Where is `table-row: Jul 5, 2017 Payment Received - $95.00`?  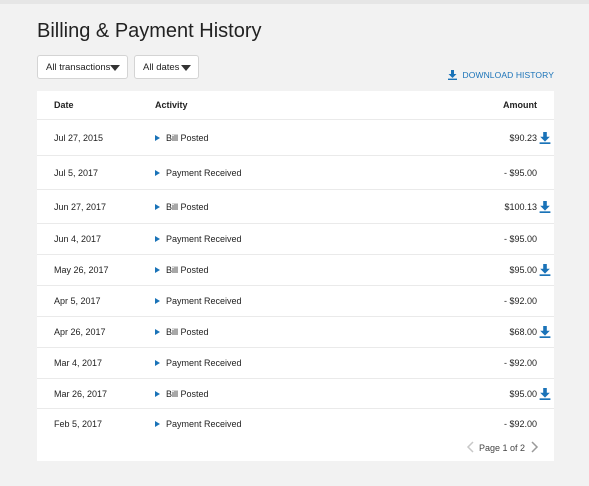
table-row: Jul 5, 2017 Payment Received - $95.00 is located at coordinates (295, 173).